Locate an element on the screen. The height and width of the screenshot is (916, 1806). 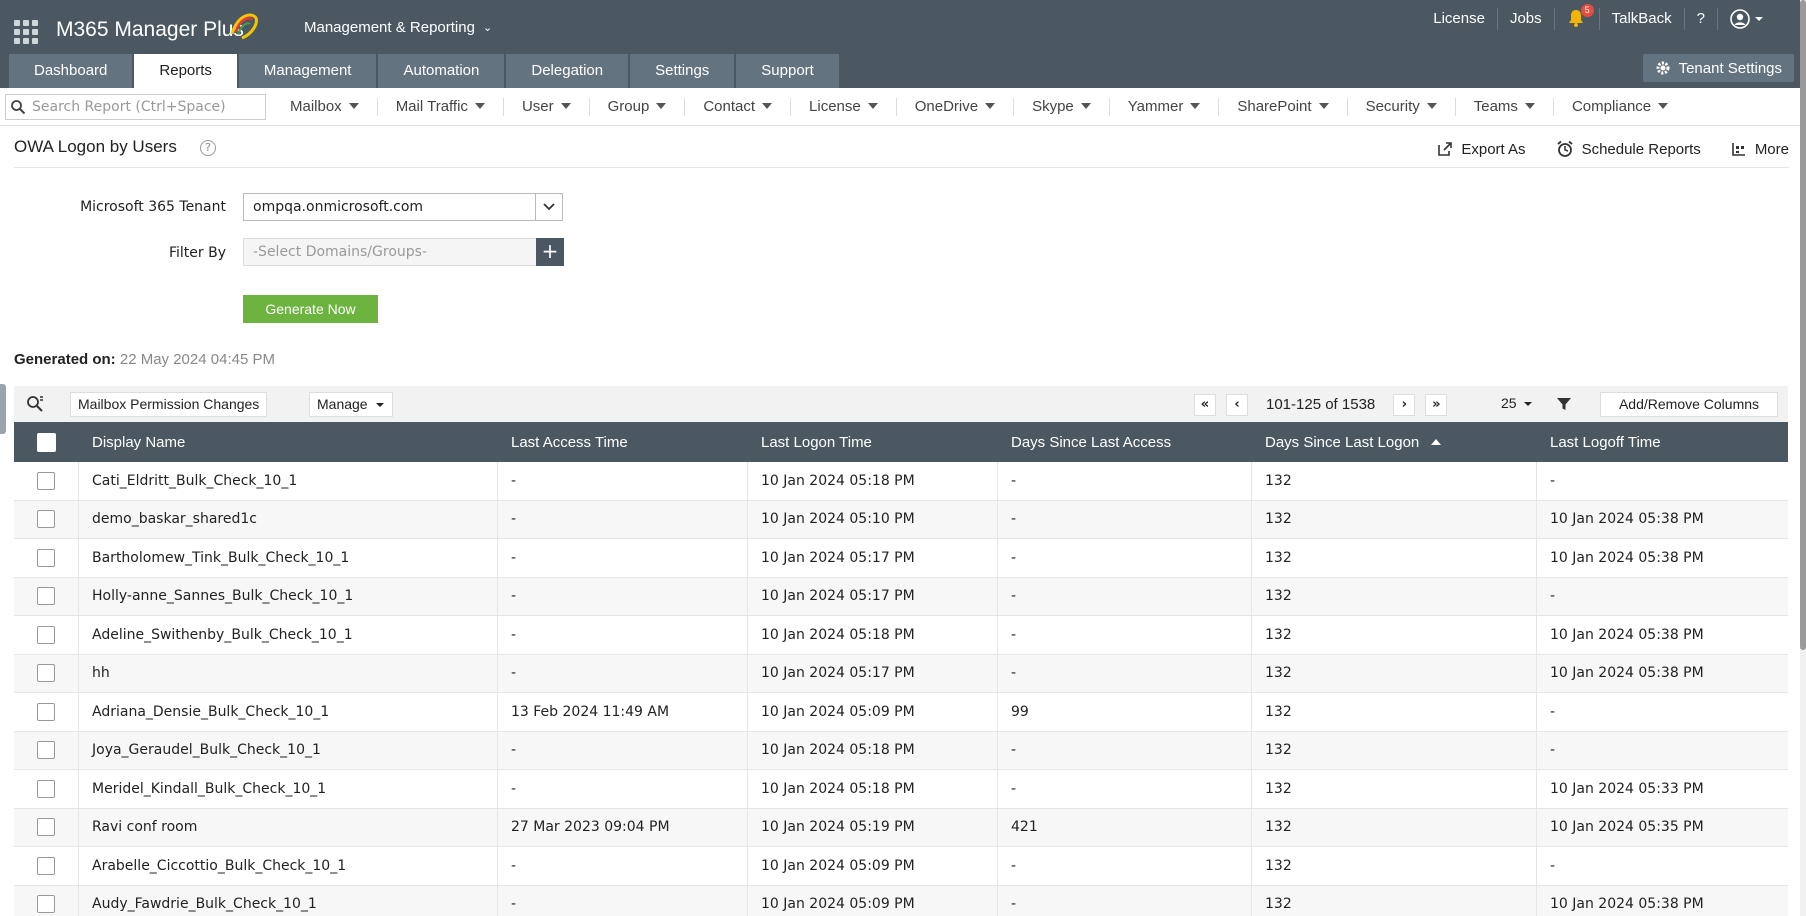
help-link: ? is located at coordinates (1701, 19).